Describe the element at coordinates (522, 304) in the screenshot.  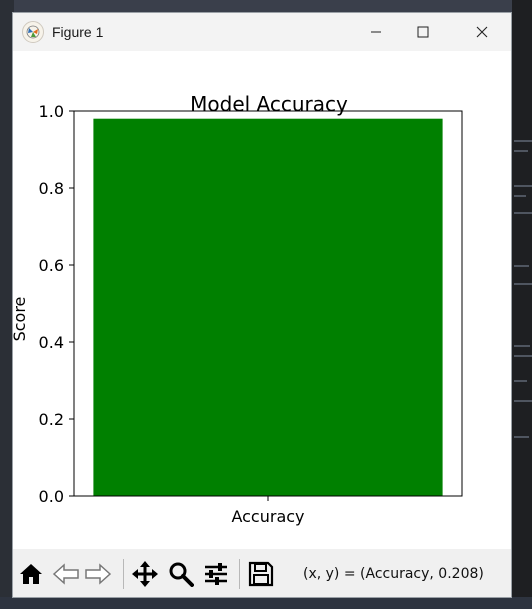
I see `editor-background-right` at that location.